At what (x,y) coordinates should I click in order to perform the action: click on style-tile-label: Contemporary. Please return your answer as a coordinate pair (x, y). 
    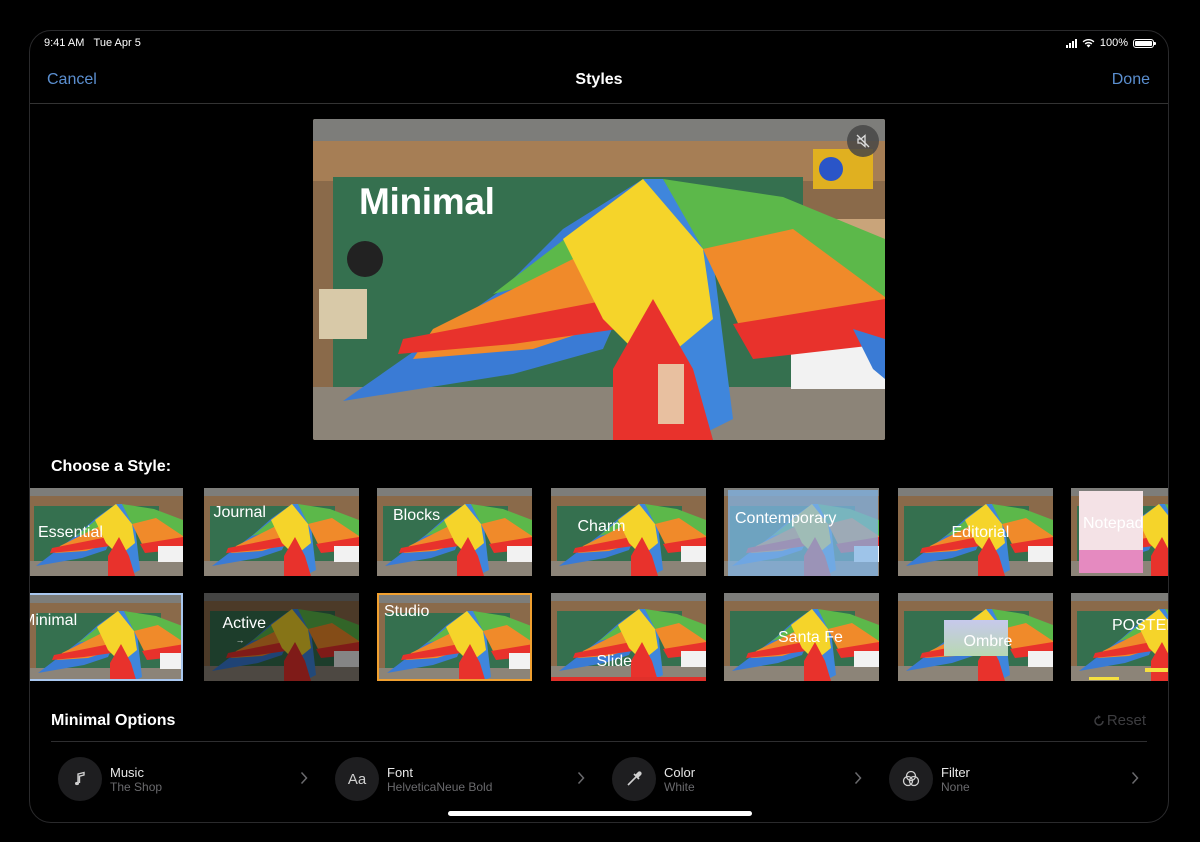
    Looking at the image, I should click on (786, 518).